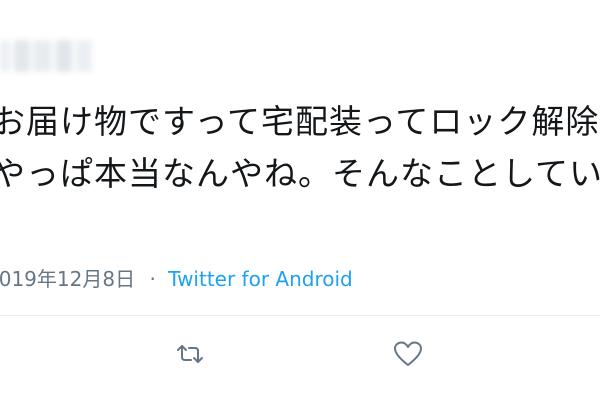 The height and width of the screenshot is (400, 600). Describe the element at coordinates (300, 315) in the screenshot. I see `action-divider` at that location.